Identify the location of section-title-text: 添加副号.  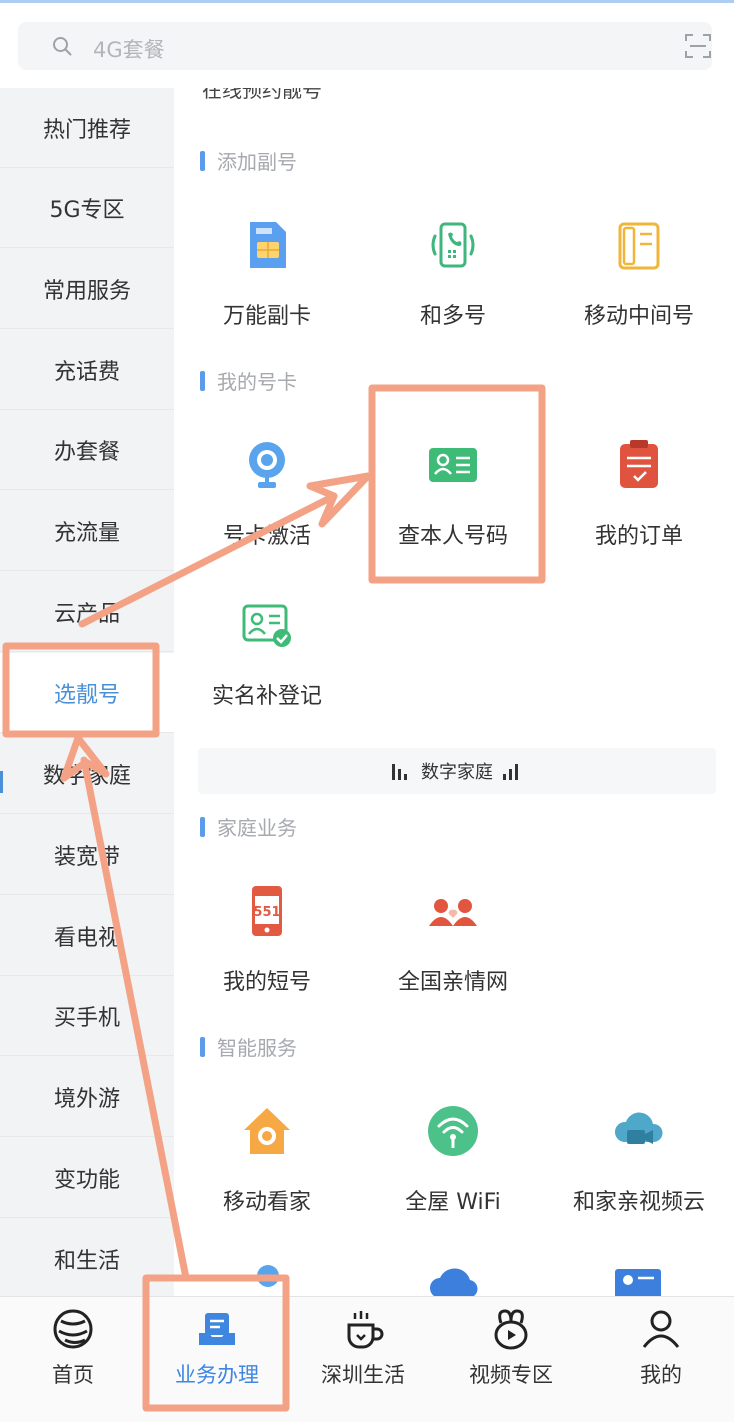
(257, 162).